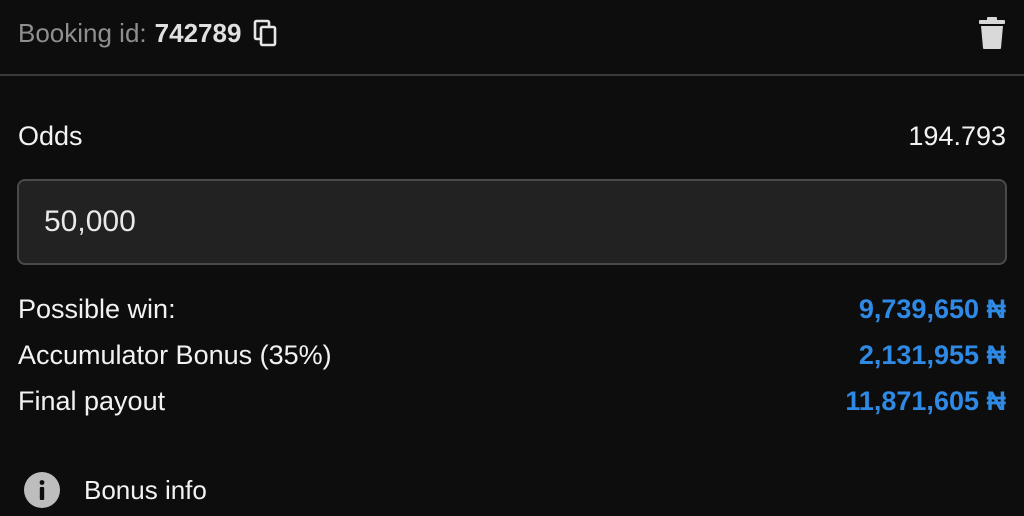 This screenshot has height=516, width=1024. What do you see at coordinates (145, 489) in the screenshot?
I see `bonus-info-label: Bonus info` at bounding box center [145, 489].